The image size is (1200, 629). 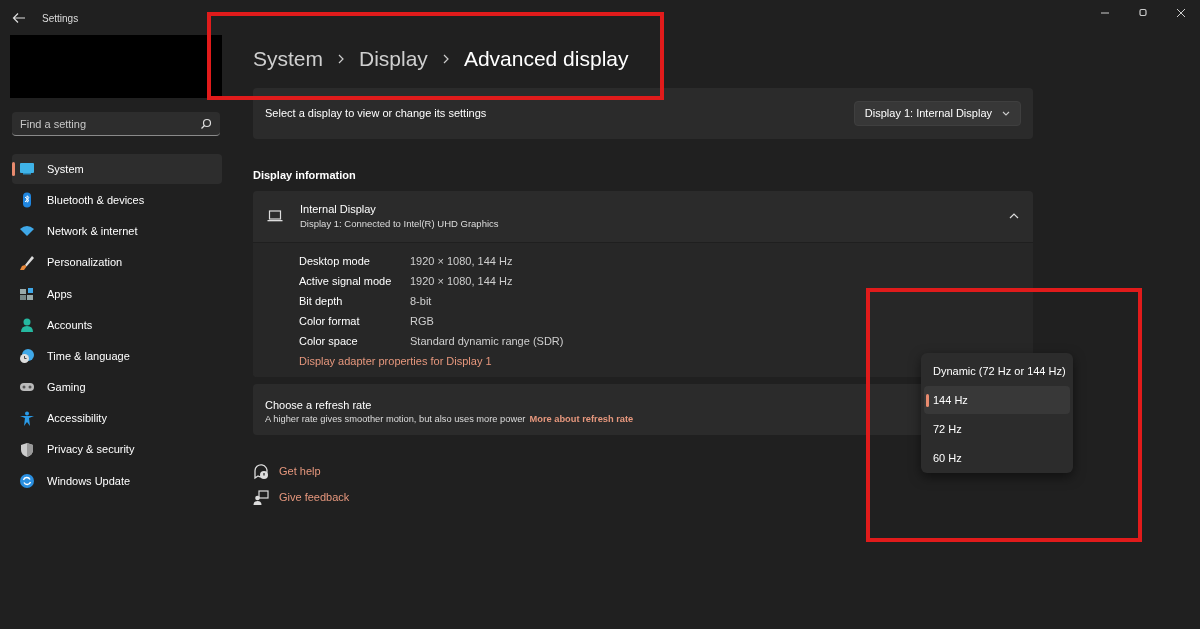 What do you see at coordinates (27, 262) in the screenshot?
I see `brush-icon` at bounding box center [27, 262].